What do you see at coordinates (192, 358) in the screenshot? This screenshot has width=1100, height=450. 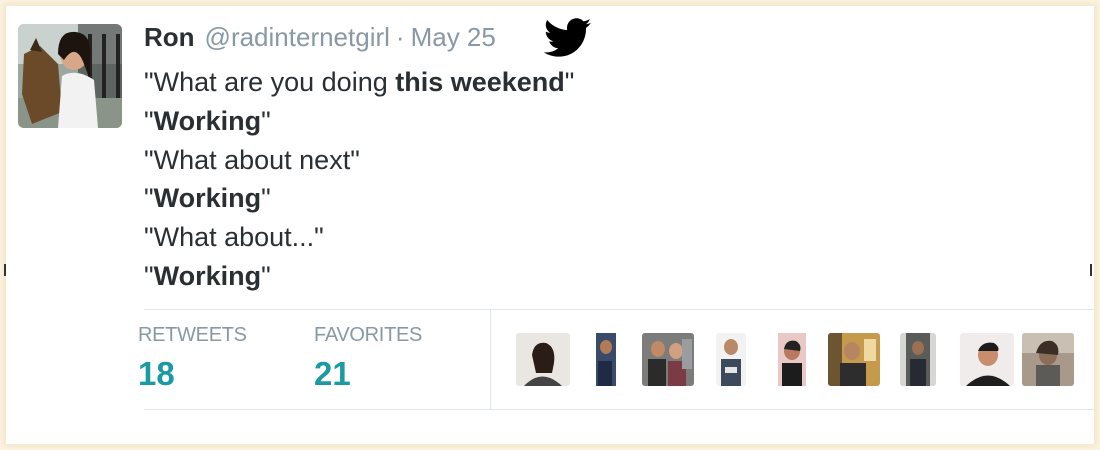 I see `retweets-stat: RETWEETS 18` at bounding box center [192, 358].